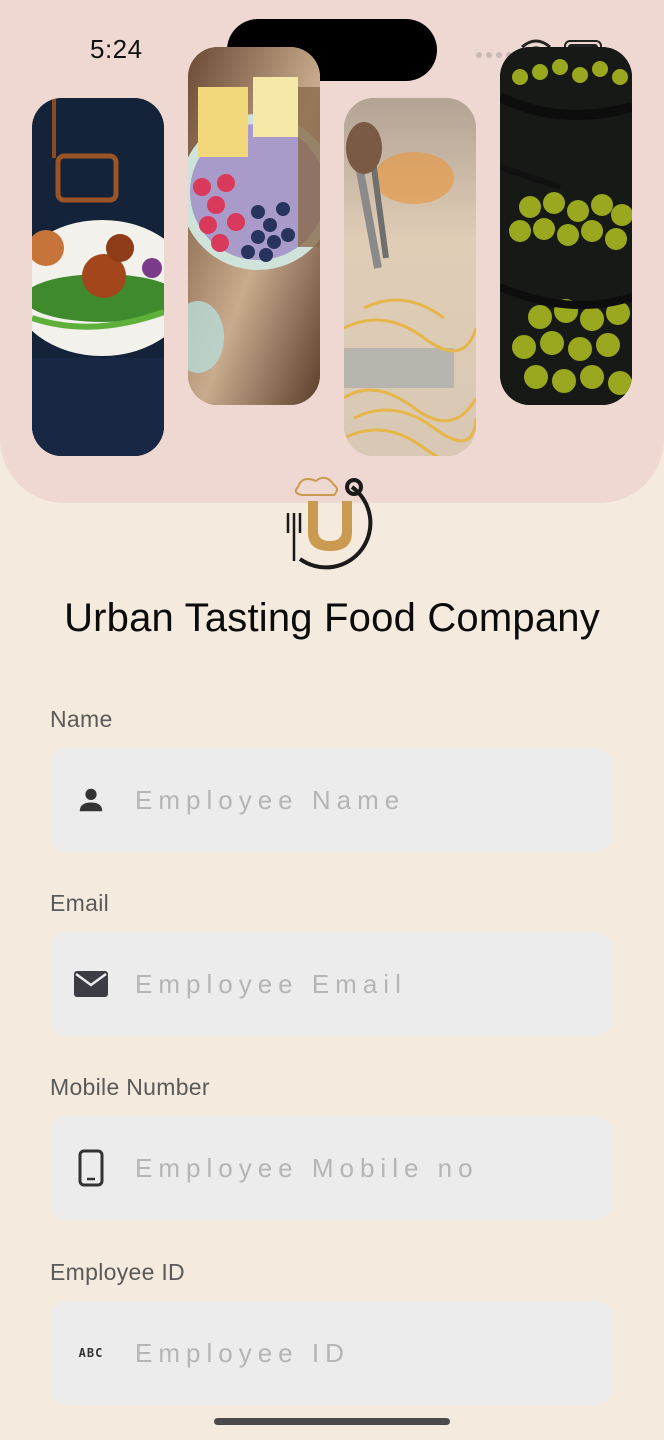  I want to click on person-icon, so click(91, 800).